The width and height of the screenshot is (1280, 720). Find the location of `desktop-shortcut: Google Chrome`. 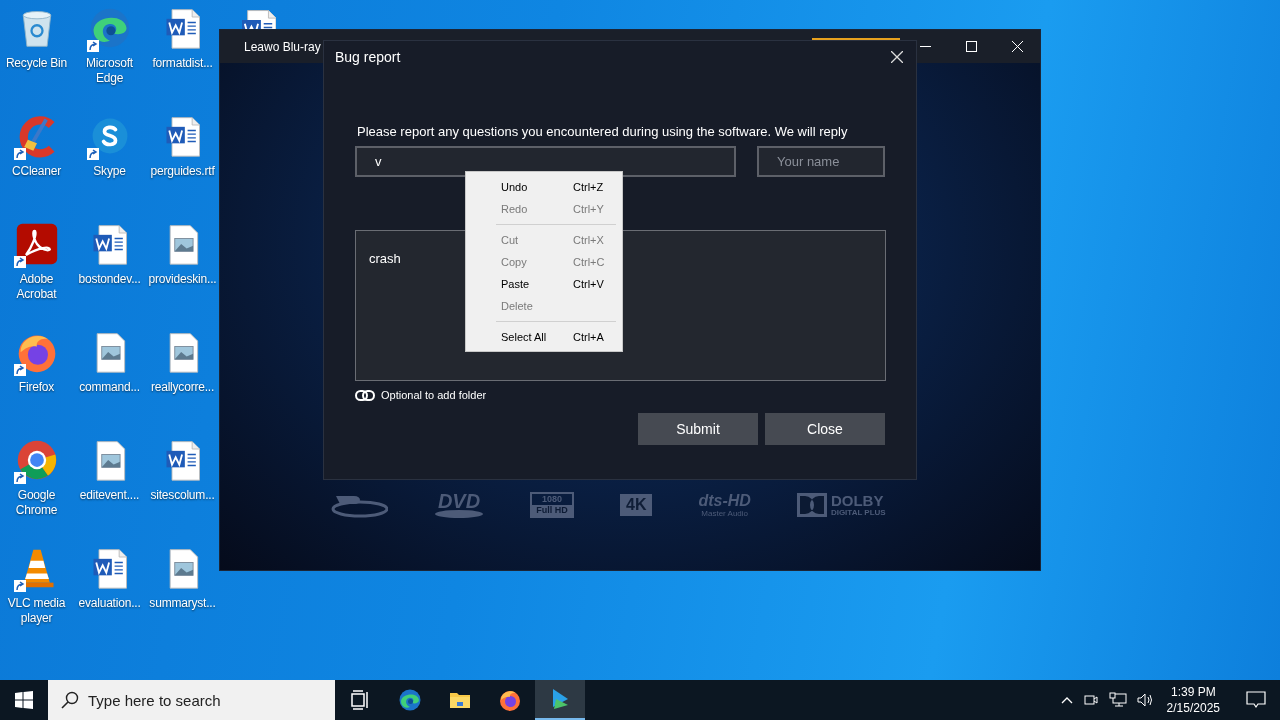

desktop-shortcut: Google Chrome is located at coordinates (36, 492).